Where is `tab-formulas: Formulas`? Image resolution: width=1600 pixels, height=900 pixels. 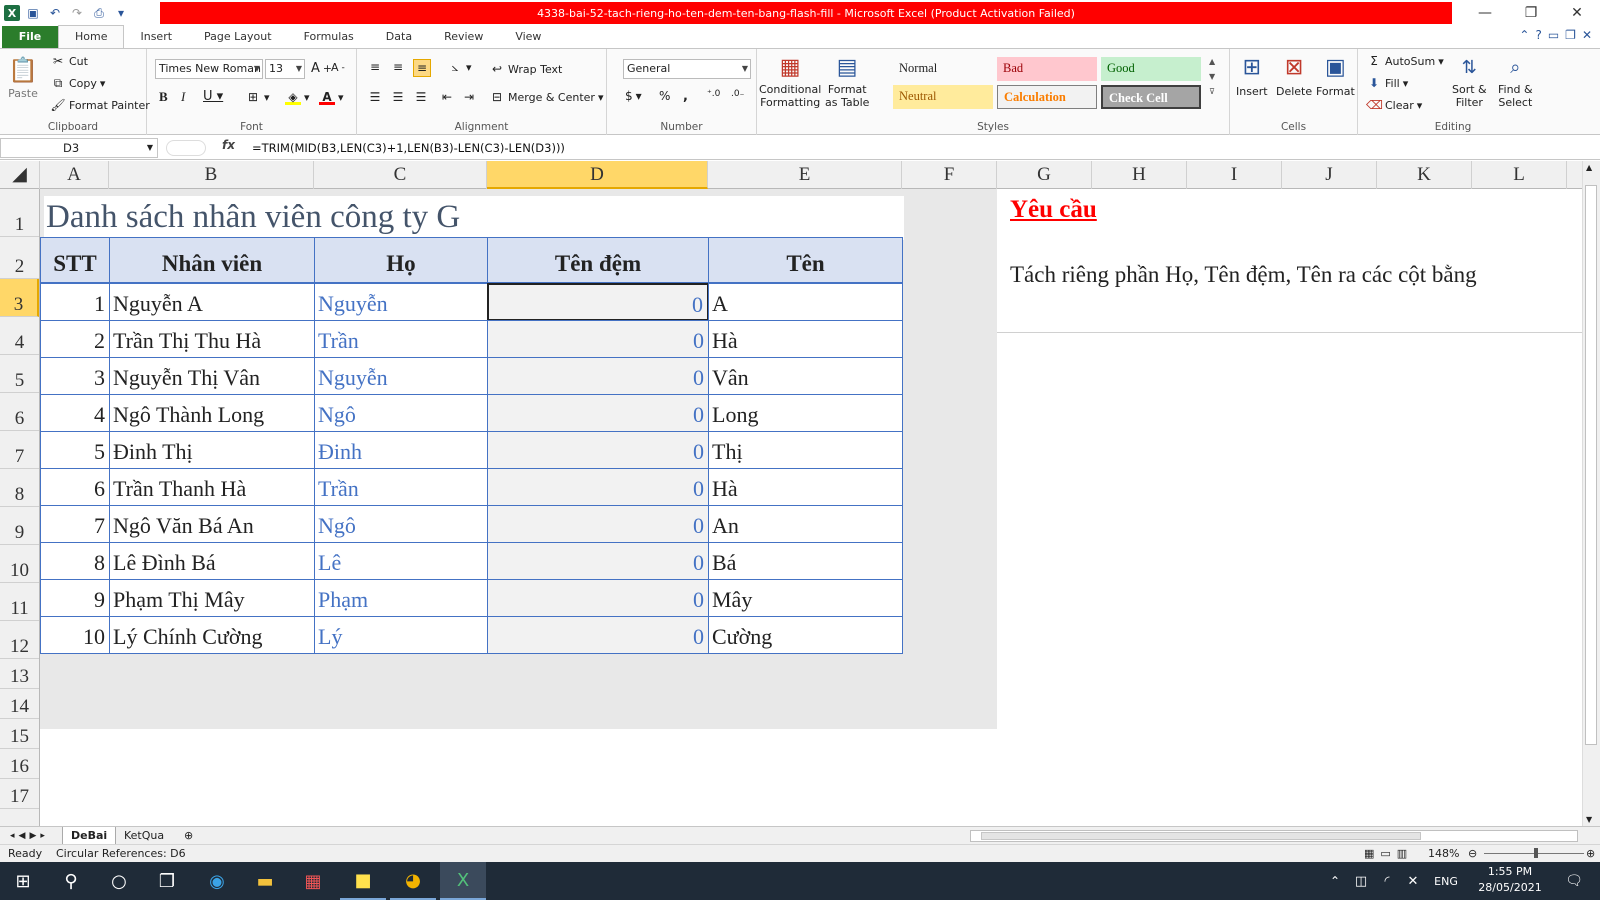 tab-formulas: Formulas is located at coordinates (329, 37).